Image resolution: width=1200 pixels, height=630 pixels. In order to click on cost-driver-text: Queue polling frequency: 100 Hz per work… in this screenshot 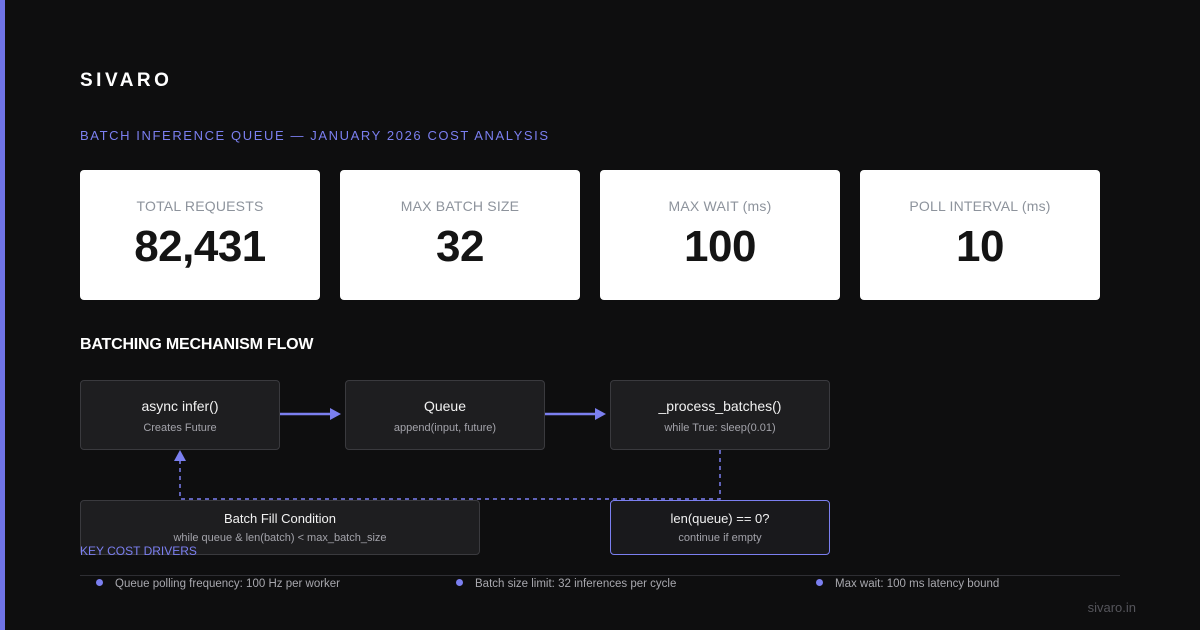, I will do `click(228, 584)`.